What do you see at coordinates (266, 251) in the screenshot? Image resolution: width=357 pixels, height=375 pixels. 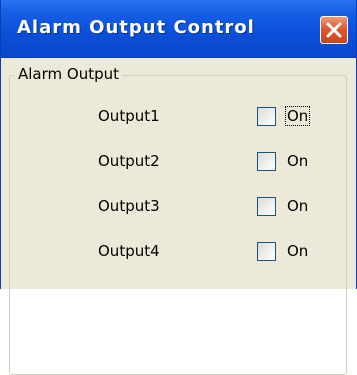 I see `output4-on-checkbox` at bounding box center [266, 251].